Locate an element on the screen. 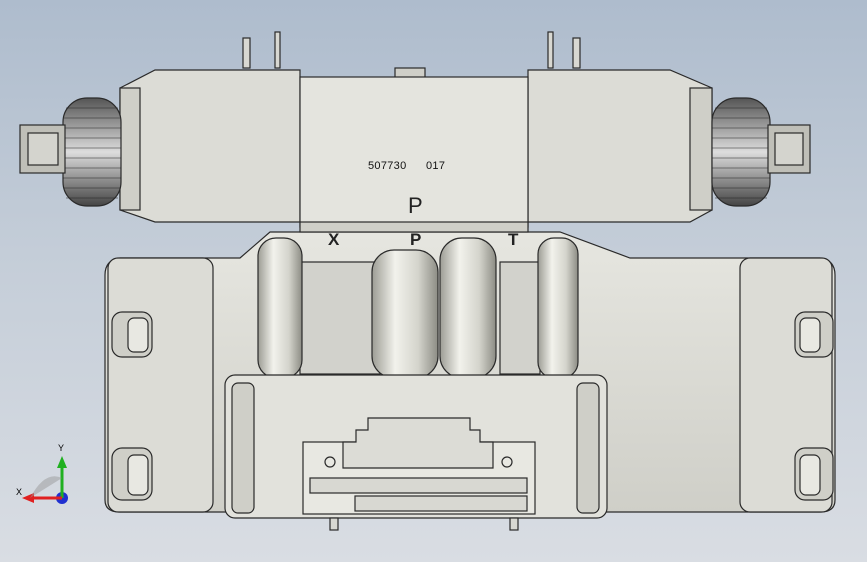 The height and width of the screenshot is (562, 867). port-label-p: P is located at coordinates (416, 239).